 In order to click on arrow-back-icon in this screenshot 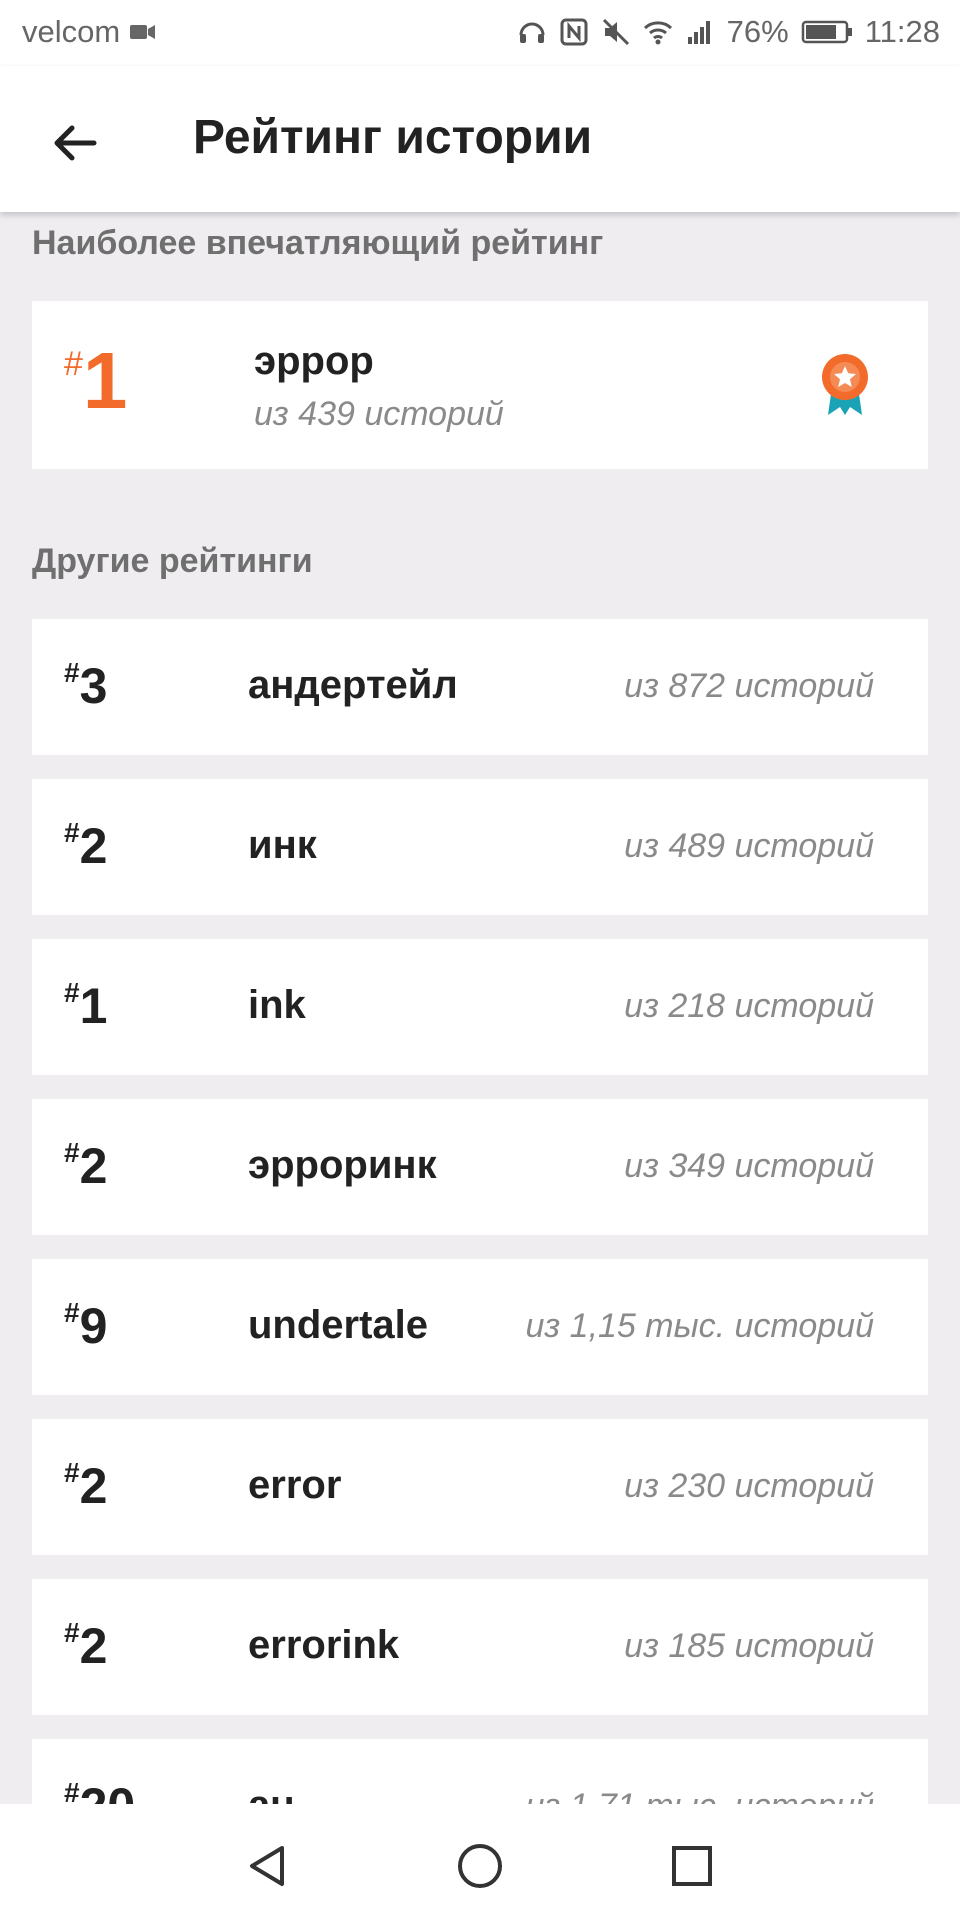, I will do `click(75, 143)`.